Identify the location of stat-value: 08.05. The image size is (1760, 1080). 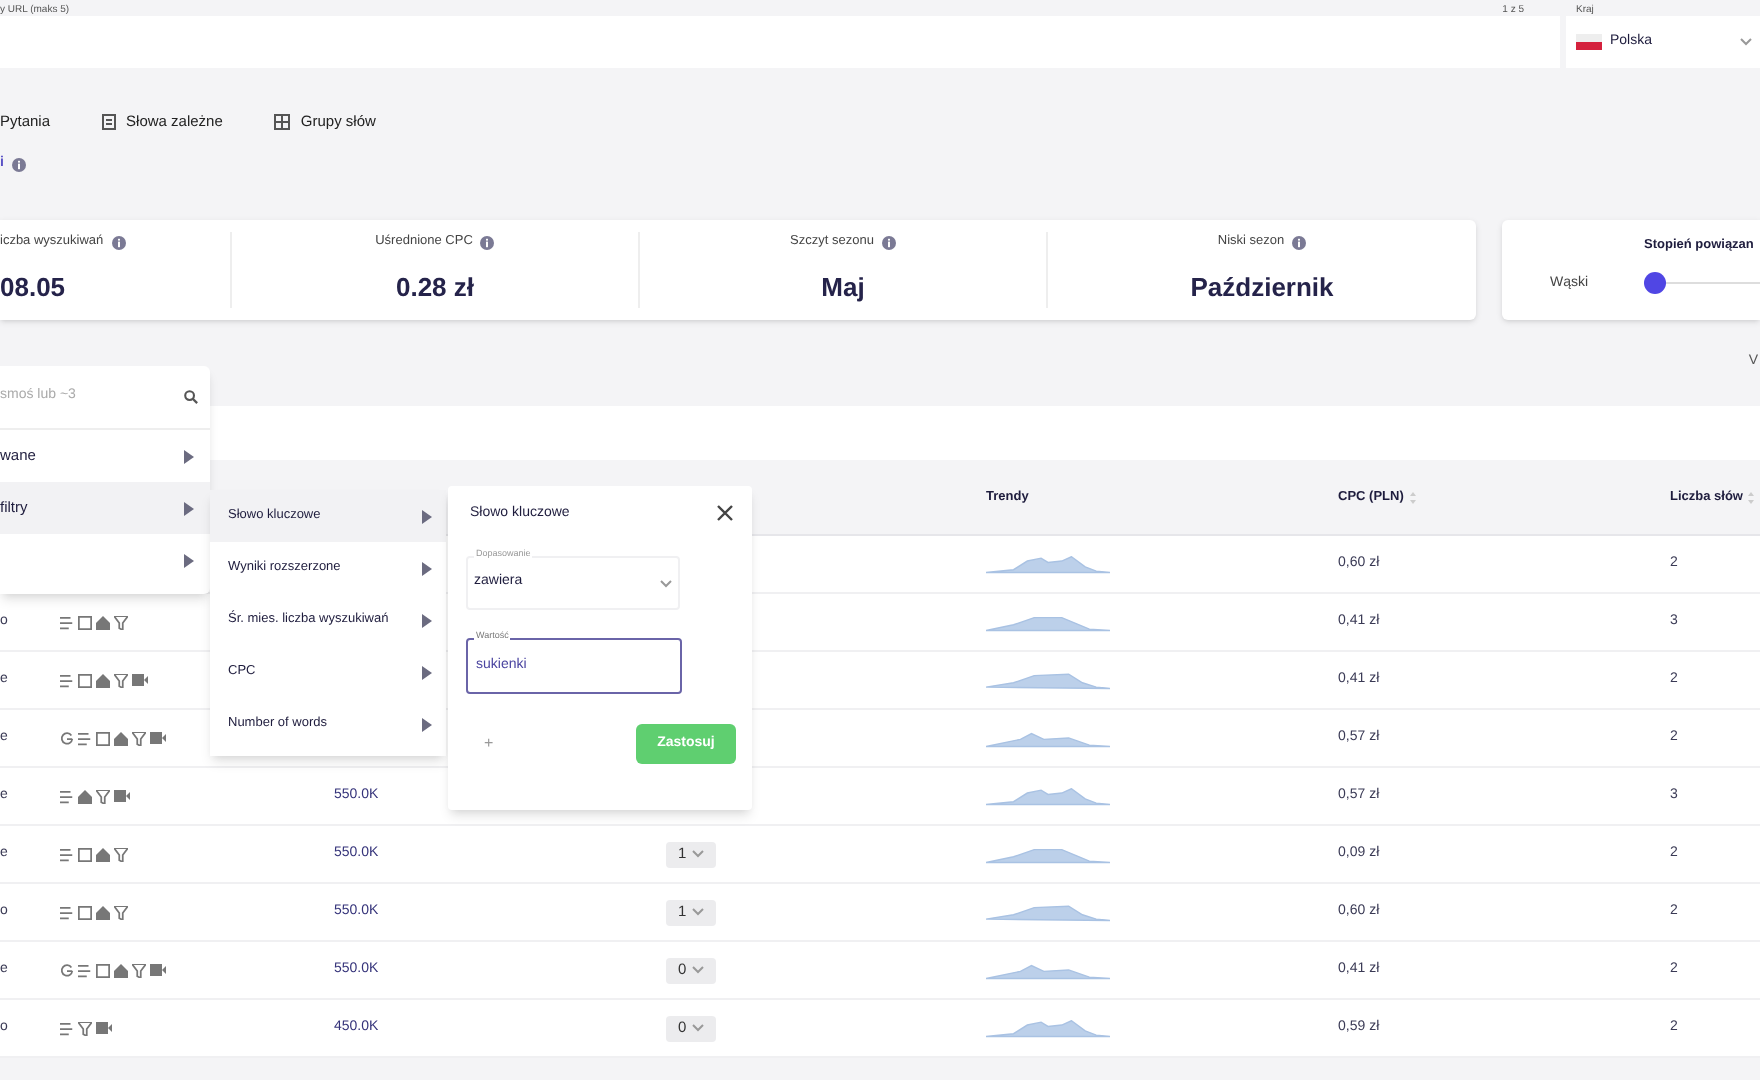
(33, 288).